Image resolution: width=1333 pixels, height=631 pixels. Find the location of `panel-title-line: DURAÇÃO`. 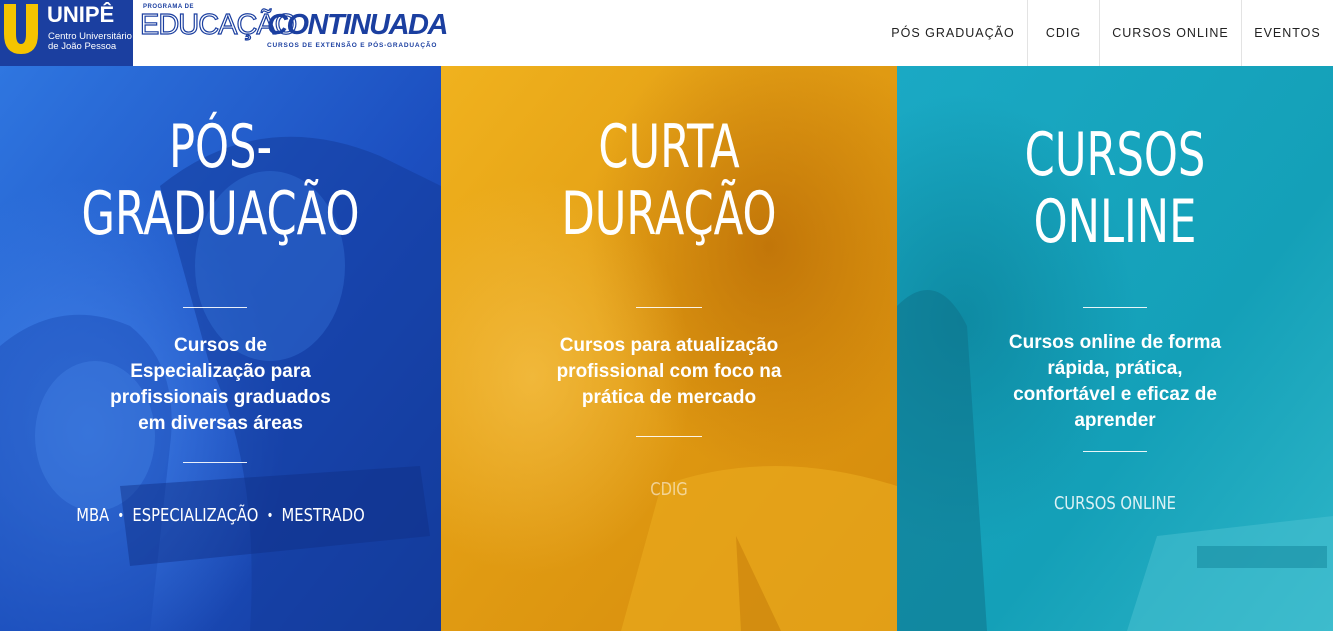

panel-title-line: DURAÇÃO is located at coordinates (669, 214).